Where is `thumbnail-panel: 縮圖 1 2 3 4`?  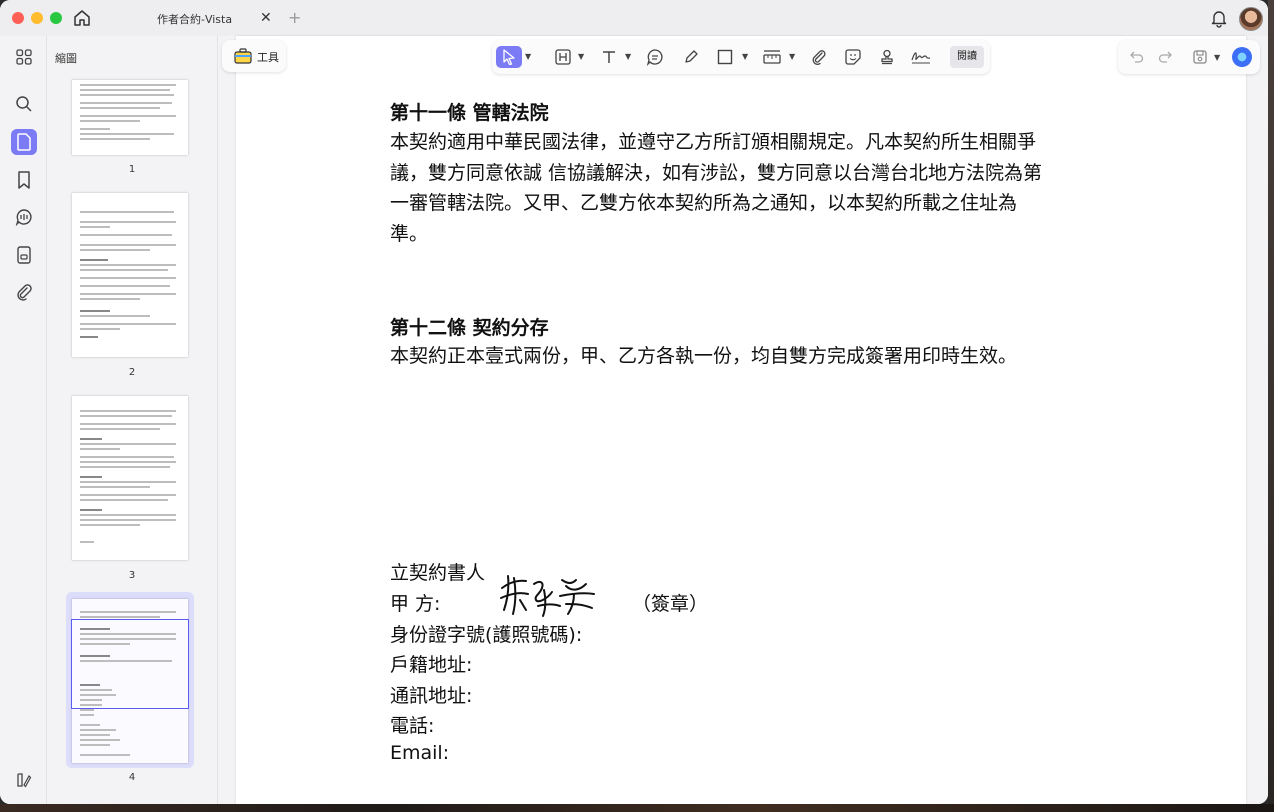
thumbnail-panel: 縮圖 1 2 3 4 is located at coordinates (132, 420).